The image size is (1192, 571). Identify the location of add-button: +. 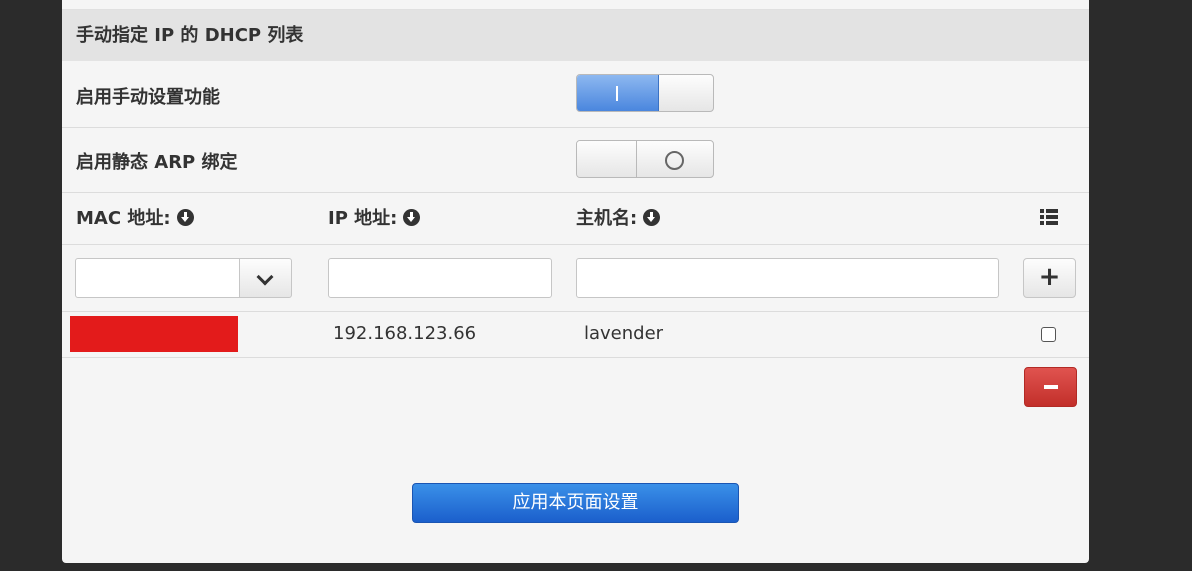
(1049, 278).